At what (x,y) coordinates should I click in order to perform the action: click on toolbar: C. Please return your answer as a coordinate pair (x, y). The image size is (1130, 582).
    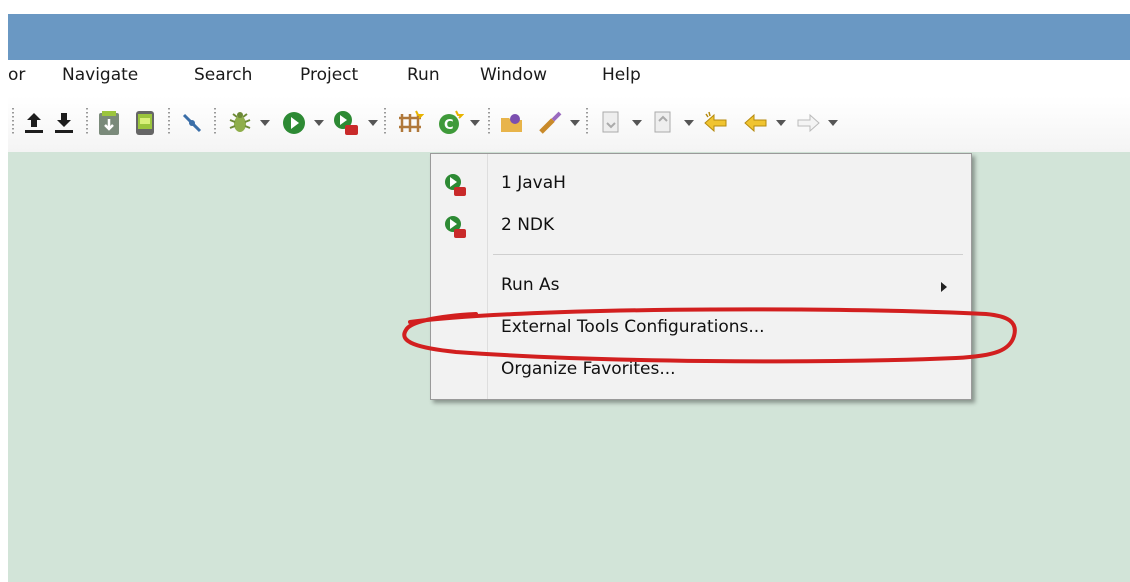
    Looking at the image, I should click on (569, 124).